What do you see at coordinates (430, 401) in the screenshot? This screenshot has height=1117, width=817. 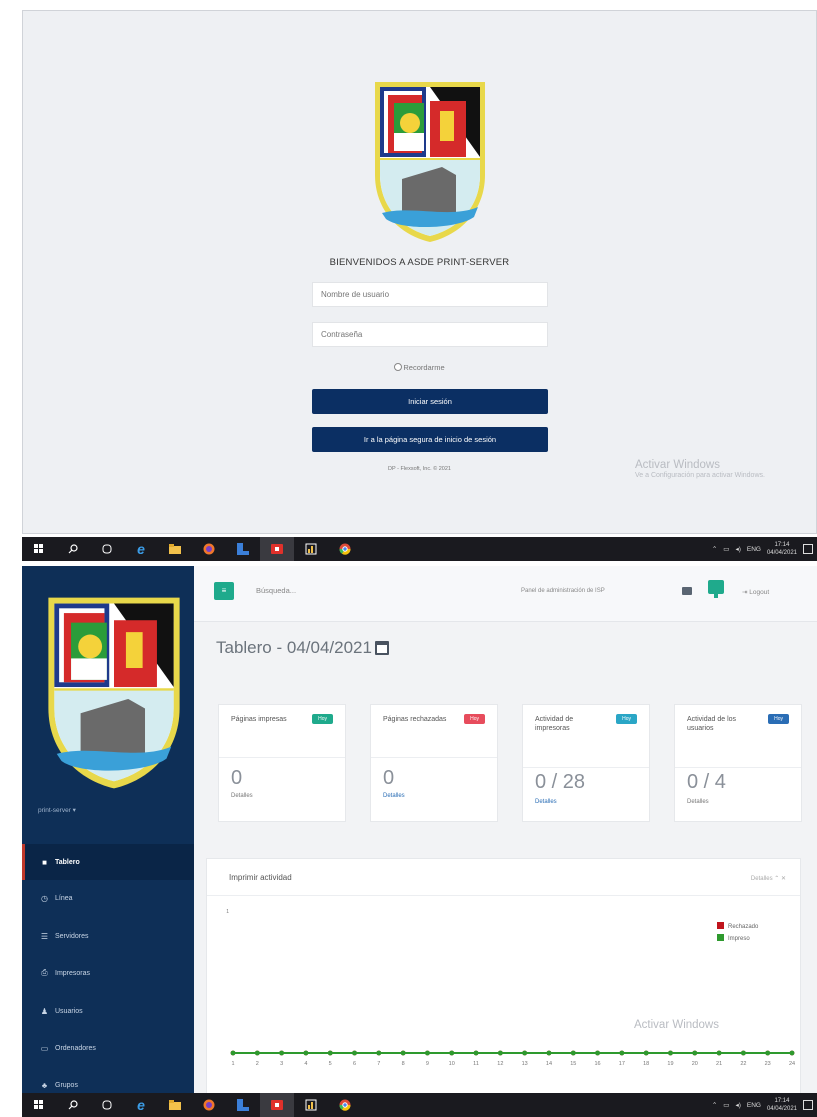 I see `login-button: Iniciar sesión` at bounding box center [430, 401].